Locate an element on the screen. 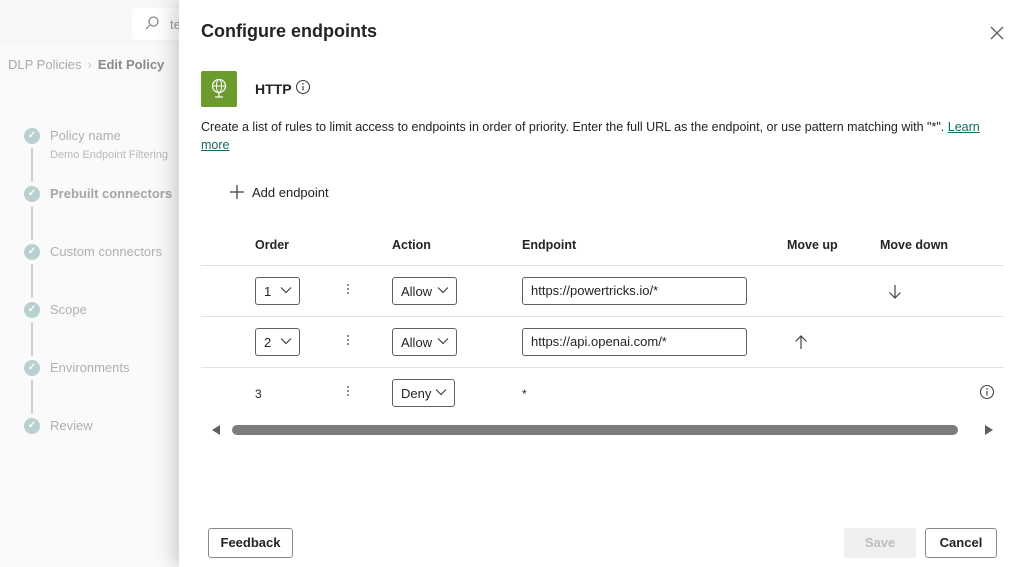  step-label: Policy name is located at coordinates (85, 135).